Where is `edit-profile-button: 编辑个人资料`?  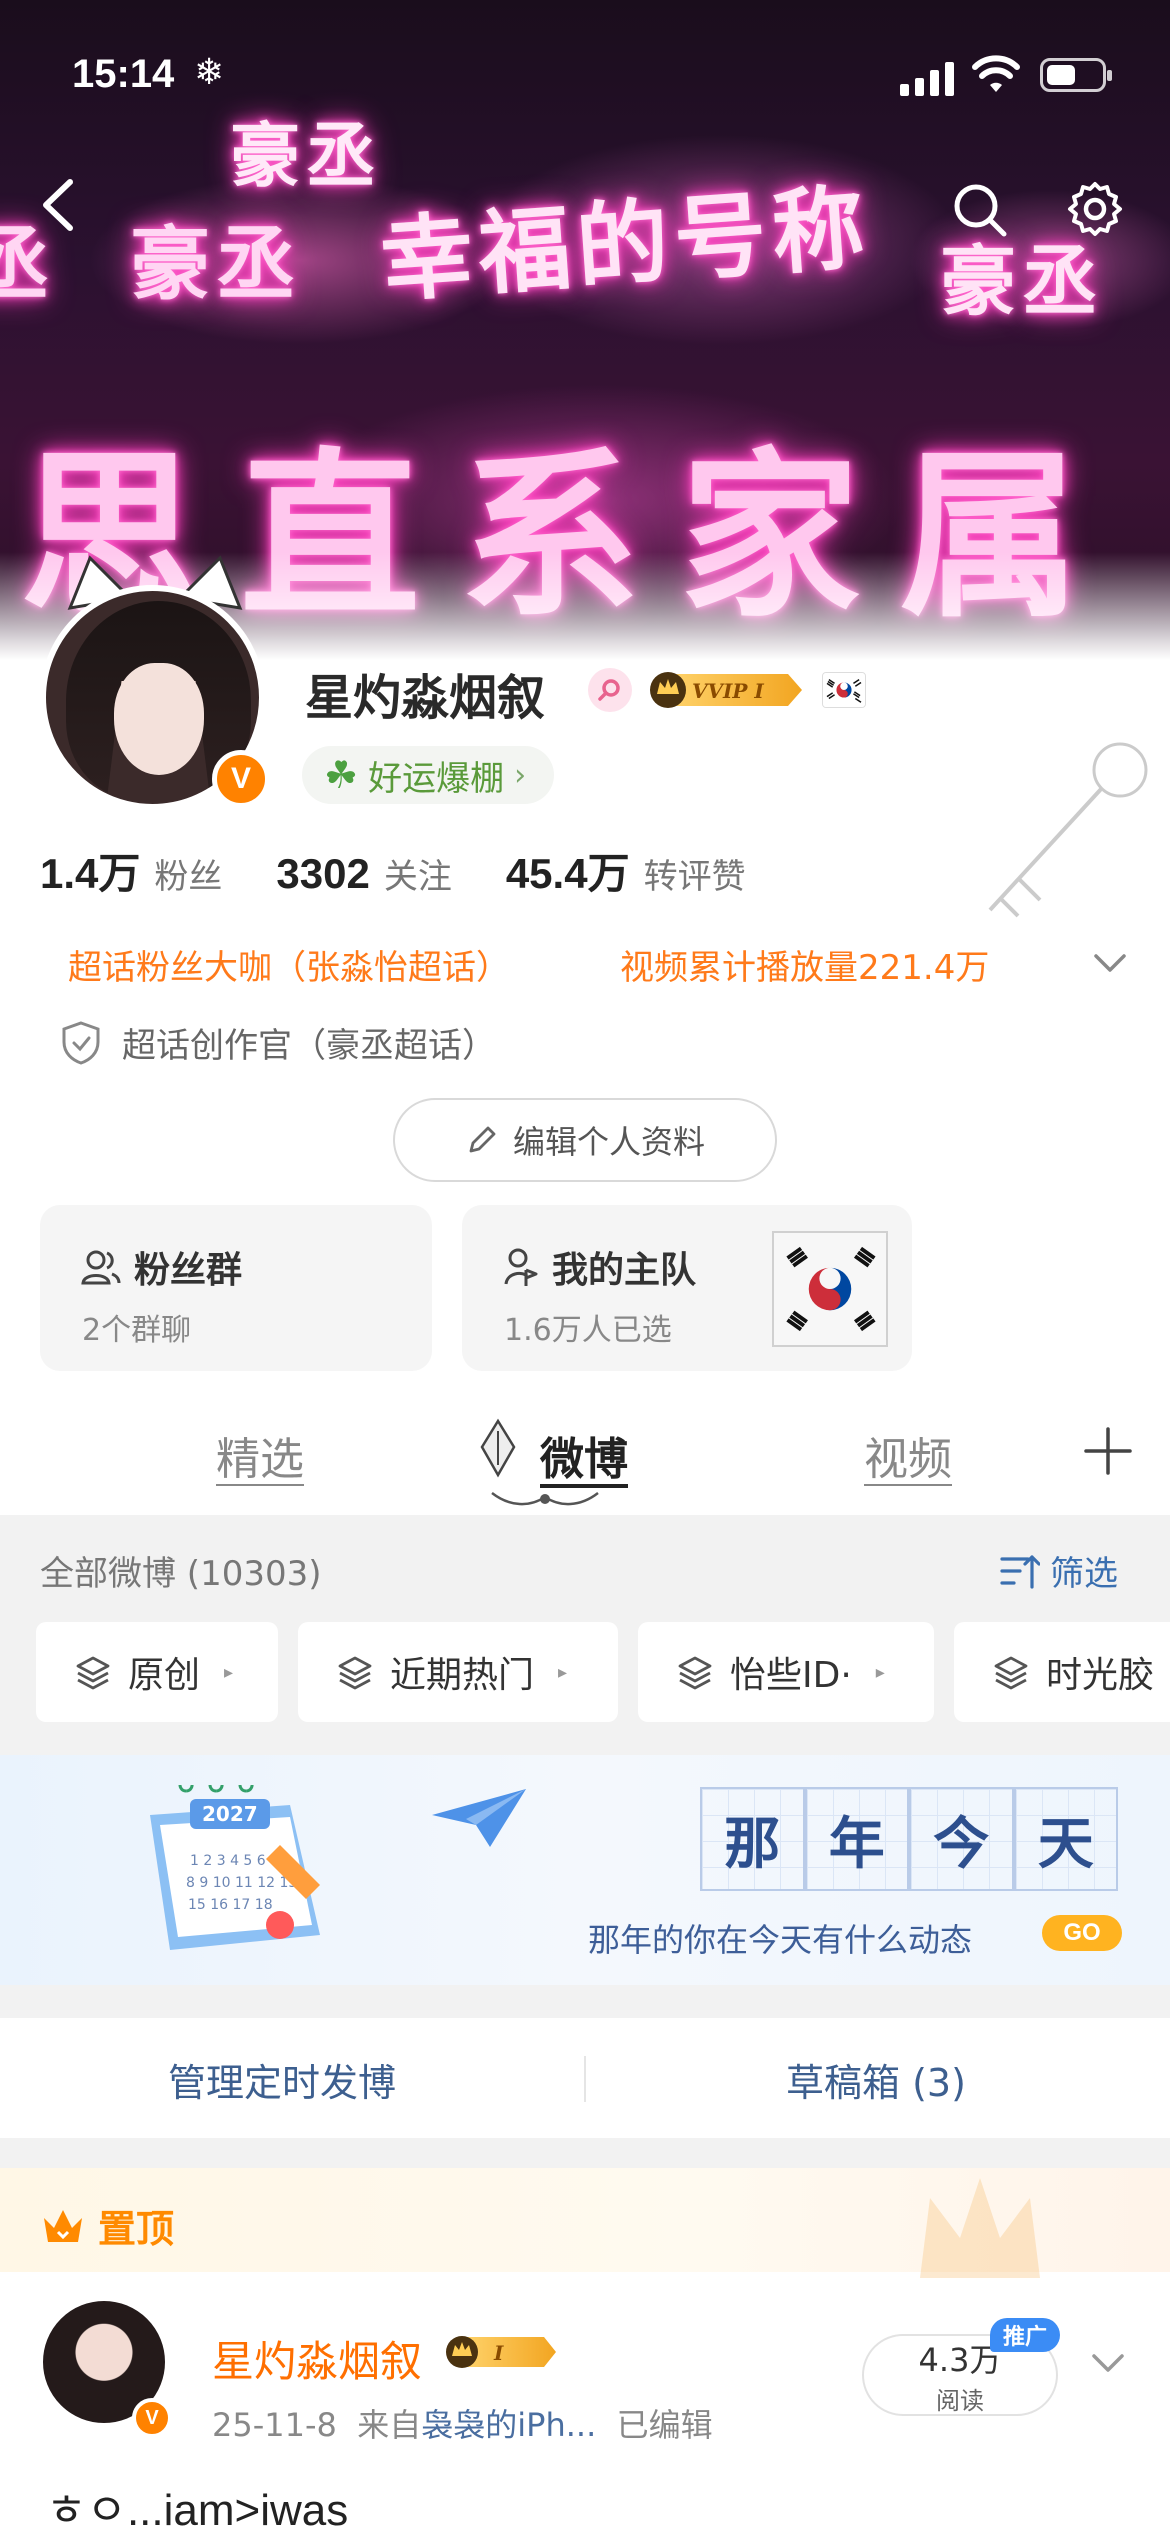
edit-profile-button: 编辑个人资料 is located at coordinates (585, 1140).